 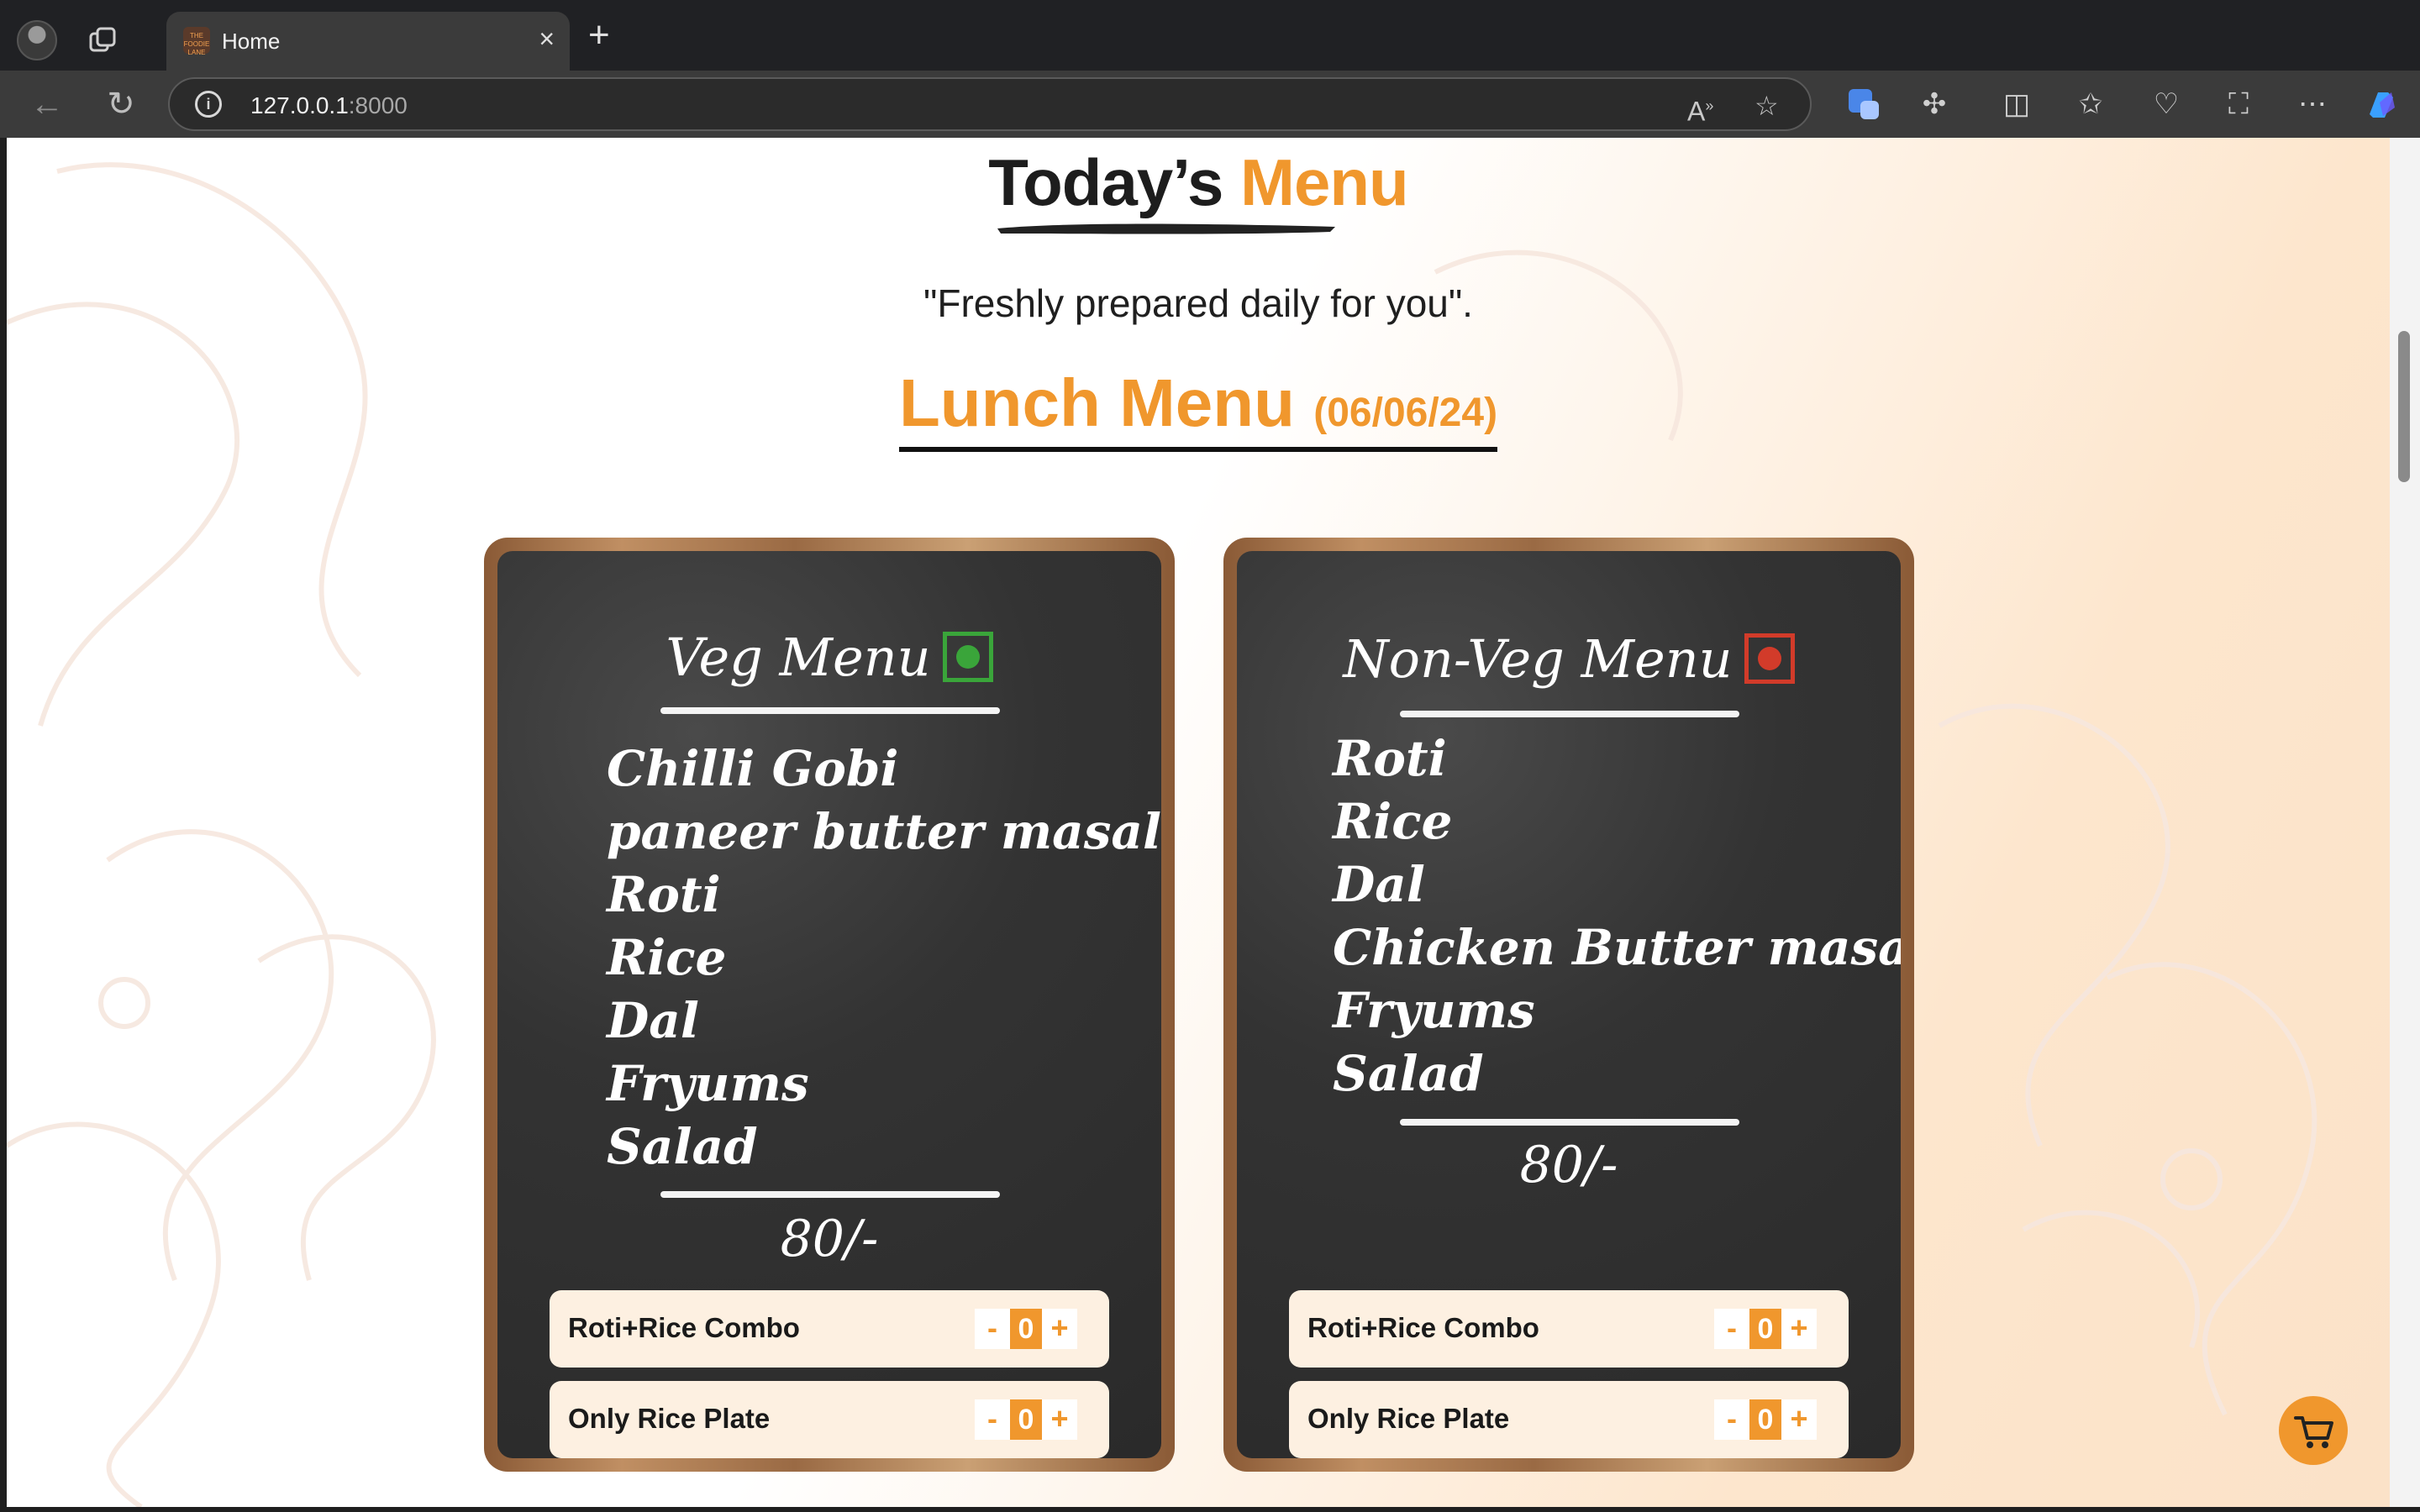 What do you see at coordinates (967, 656) in the screenshot?
I see `veg-symbol-icon` at bounding box center [967, 656].